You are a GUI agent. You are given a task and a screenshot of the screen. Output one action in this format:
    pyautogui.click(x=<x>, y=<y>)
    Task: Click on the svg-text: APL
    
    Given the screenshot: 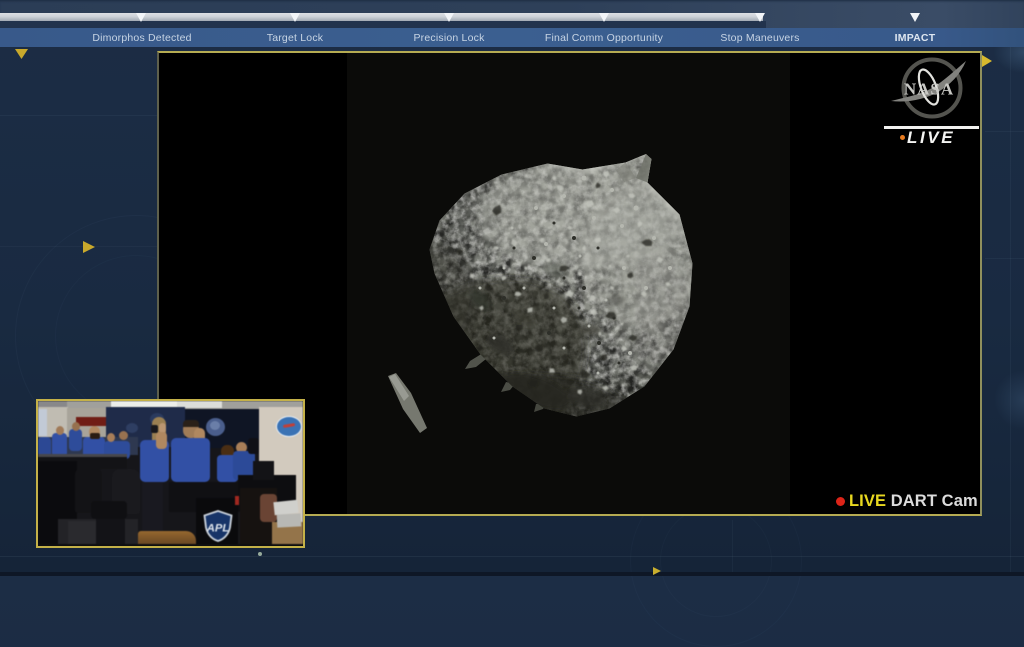 What is the action you would take?
    pyautogui.click(x=218, y=528)
    